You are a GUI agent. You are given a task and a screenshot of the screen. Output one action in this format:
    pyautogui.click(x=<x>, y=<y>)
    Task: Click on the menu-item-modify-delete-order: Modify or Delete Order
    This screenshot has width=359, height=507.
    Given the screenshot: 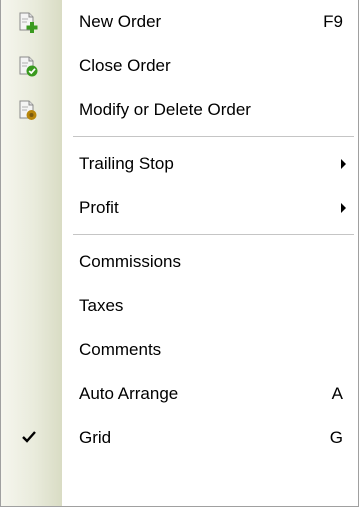 What is the action you would take?
    pyautogui.click(x=179, y=110)
    